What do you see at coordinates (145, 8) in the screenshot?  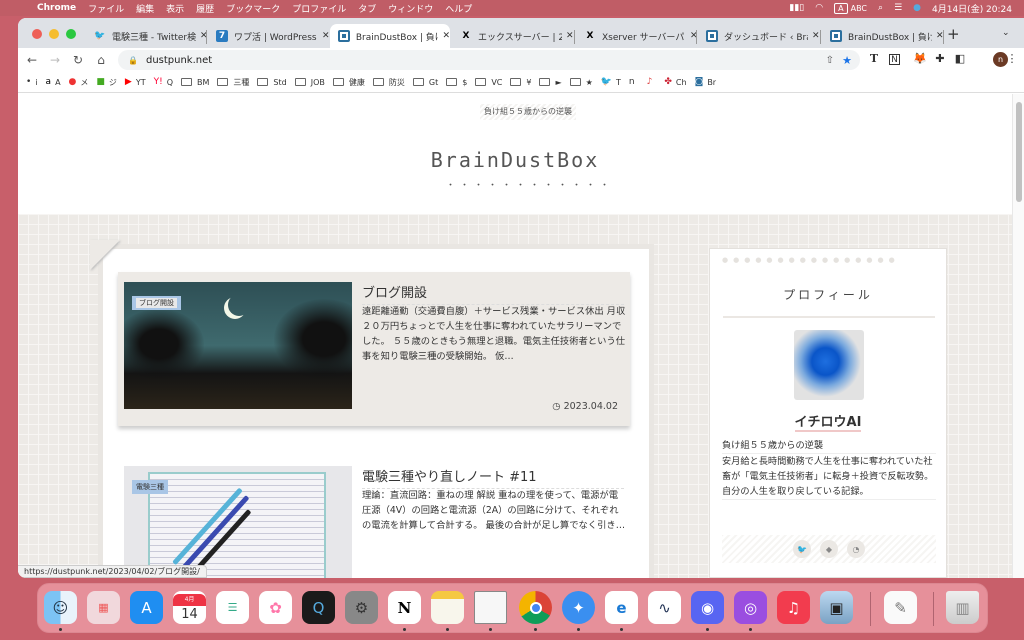 I see `menu-edit: 編集` at bounding box center [145, 8].